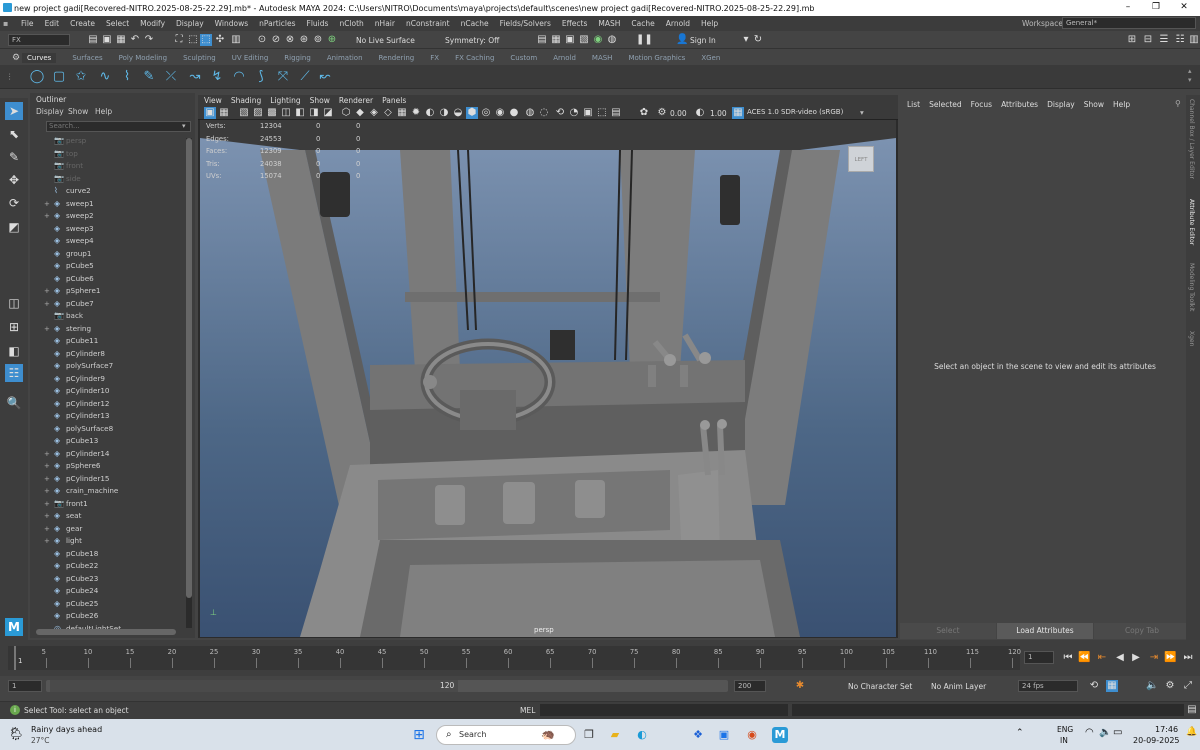 Image resolution: width=1200 pixels, height=750 pixels. Describe the element at coordinates (124, 354) in the screenshot. I see `outliner-item: ◈ pCylinder8` at that location.